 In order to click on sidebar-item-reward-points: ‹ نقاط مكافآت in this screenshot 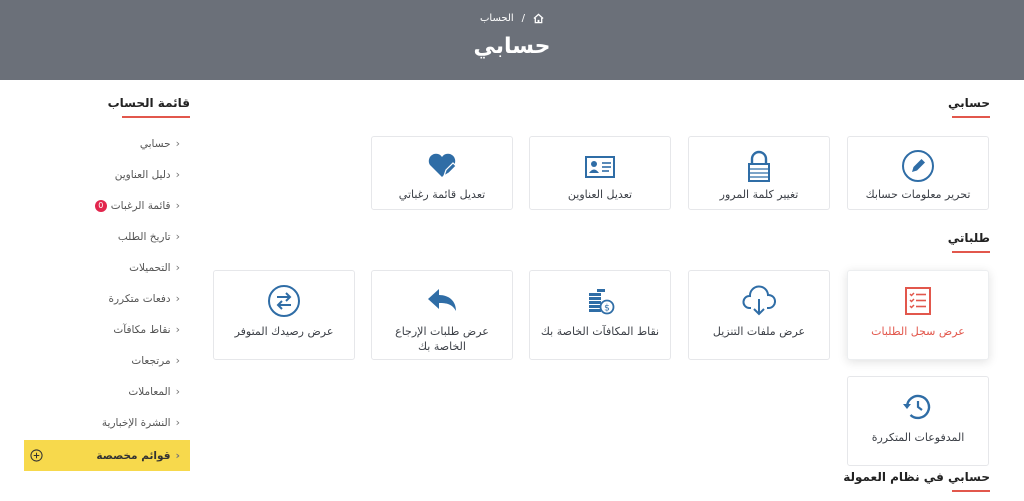, I will do `click(107, 329)`.